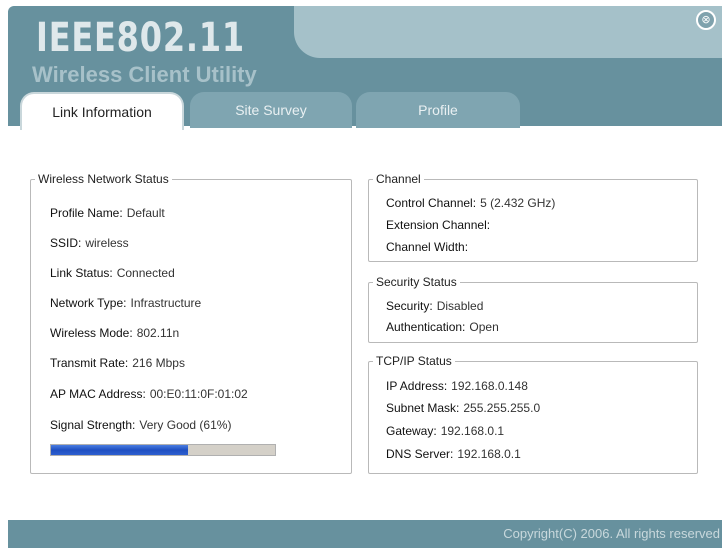  What do you see at coordinates (472, 431) in the screenshot?
I see `gateway-value: 192.168.0.1` at bounding box center [472, 431].